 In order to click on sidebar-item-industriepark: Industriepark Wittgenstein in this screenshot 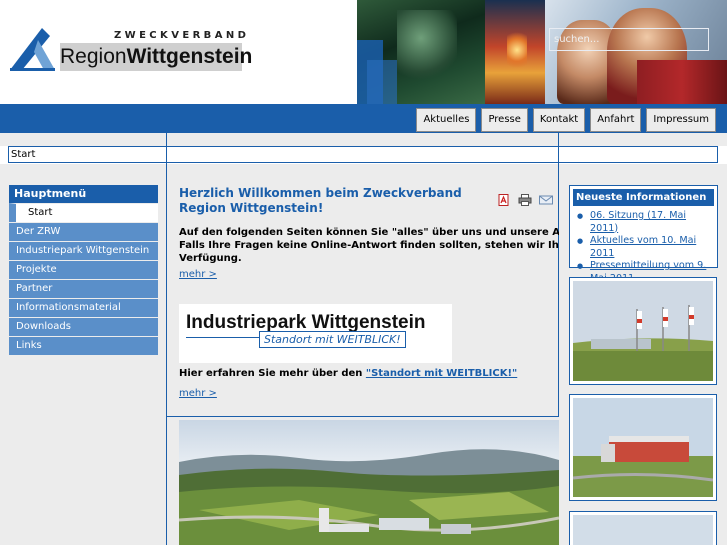, I will do `click(83, 250)`.